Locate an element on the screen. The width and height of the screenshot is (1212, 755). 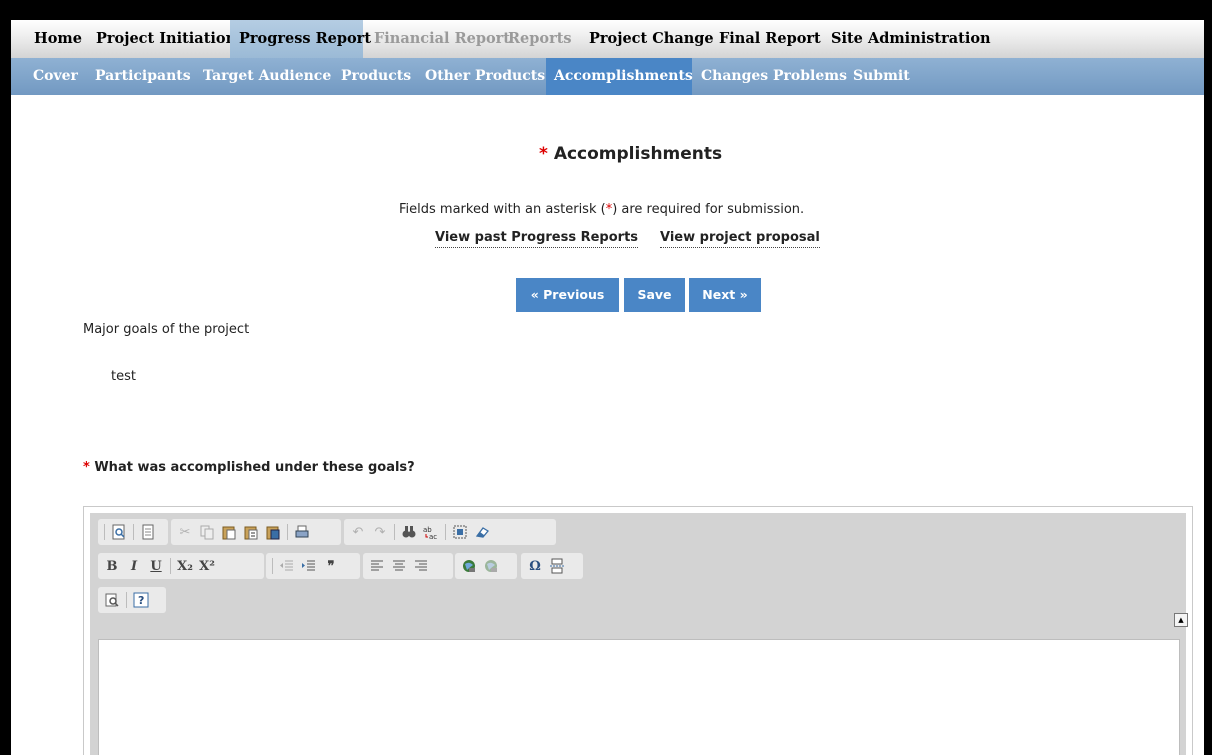
top-nav-reports: Reports is located at coordinates (540, 38).